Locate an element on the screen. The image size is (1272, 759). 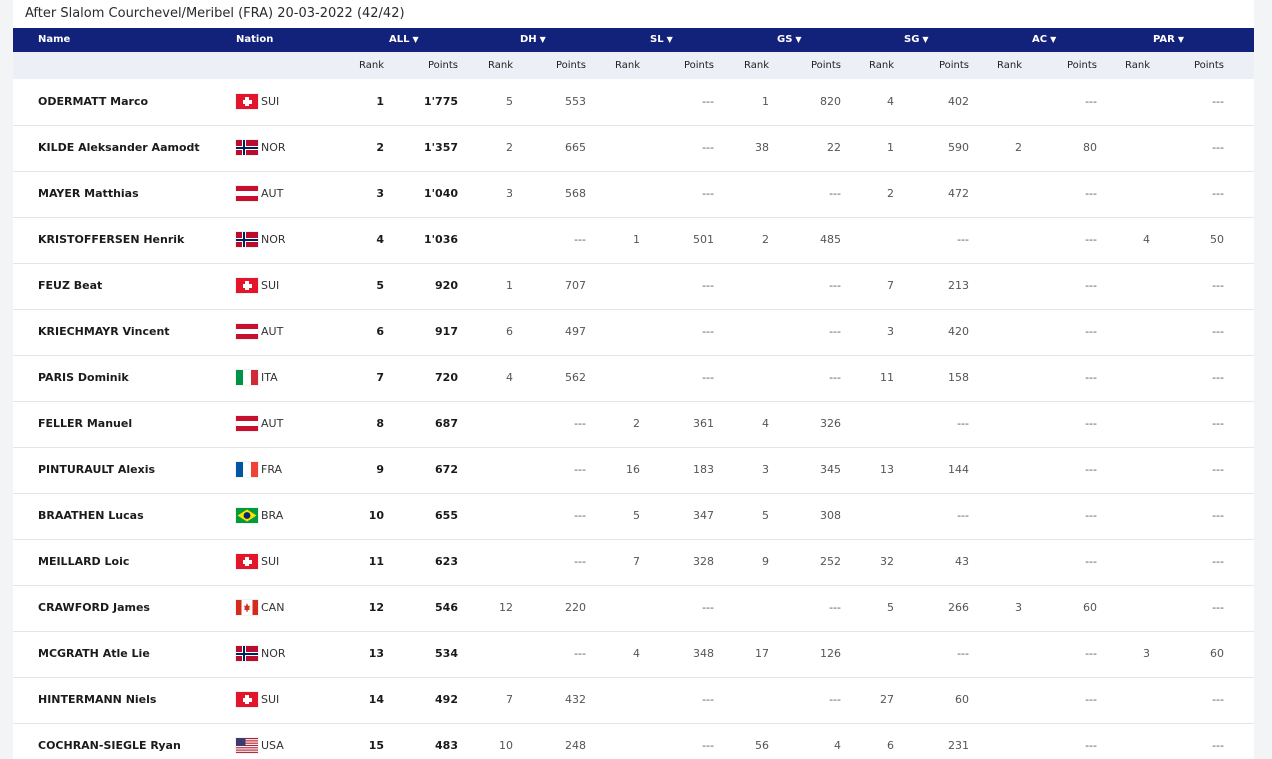
dh-rank: 3 is located at coordinates (509, 193).